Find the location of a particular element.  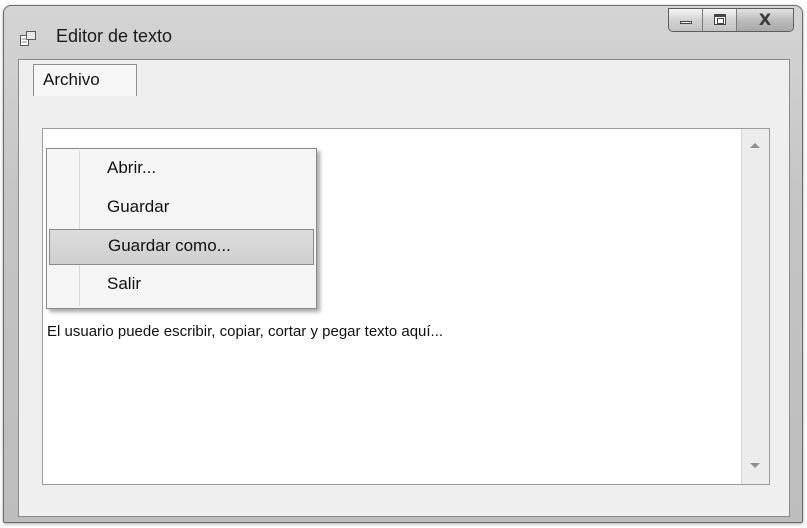

scroll-down-arrow-icon is located at coordinates (755, 465).